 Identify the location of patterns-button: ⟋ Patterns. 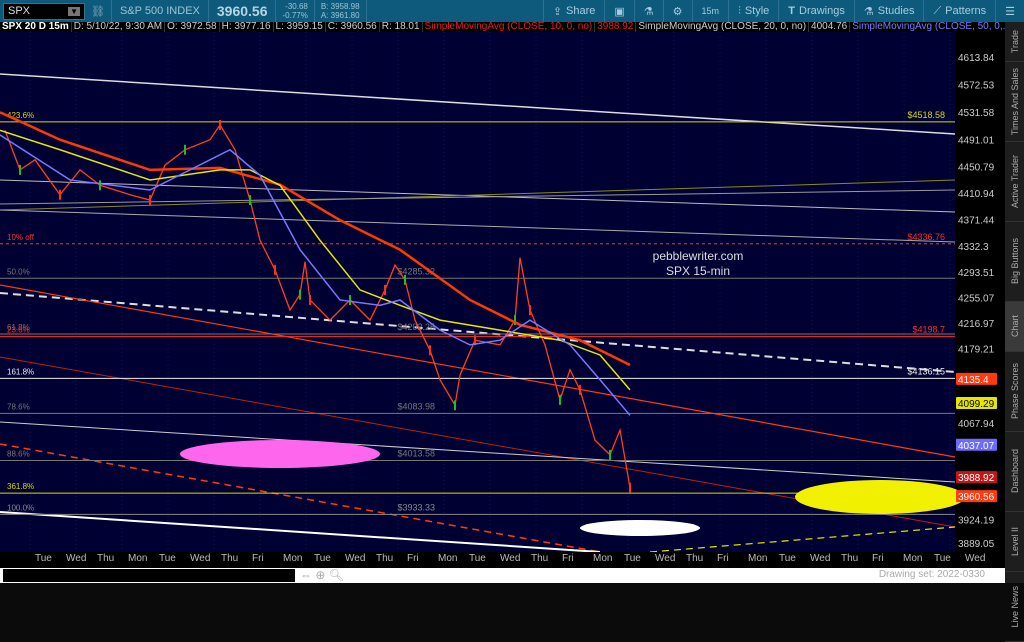
(959, 11).